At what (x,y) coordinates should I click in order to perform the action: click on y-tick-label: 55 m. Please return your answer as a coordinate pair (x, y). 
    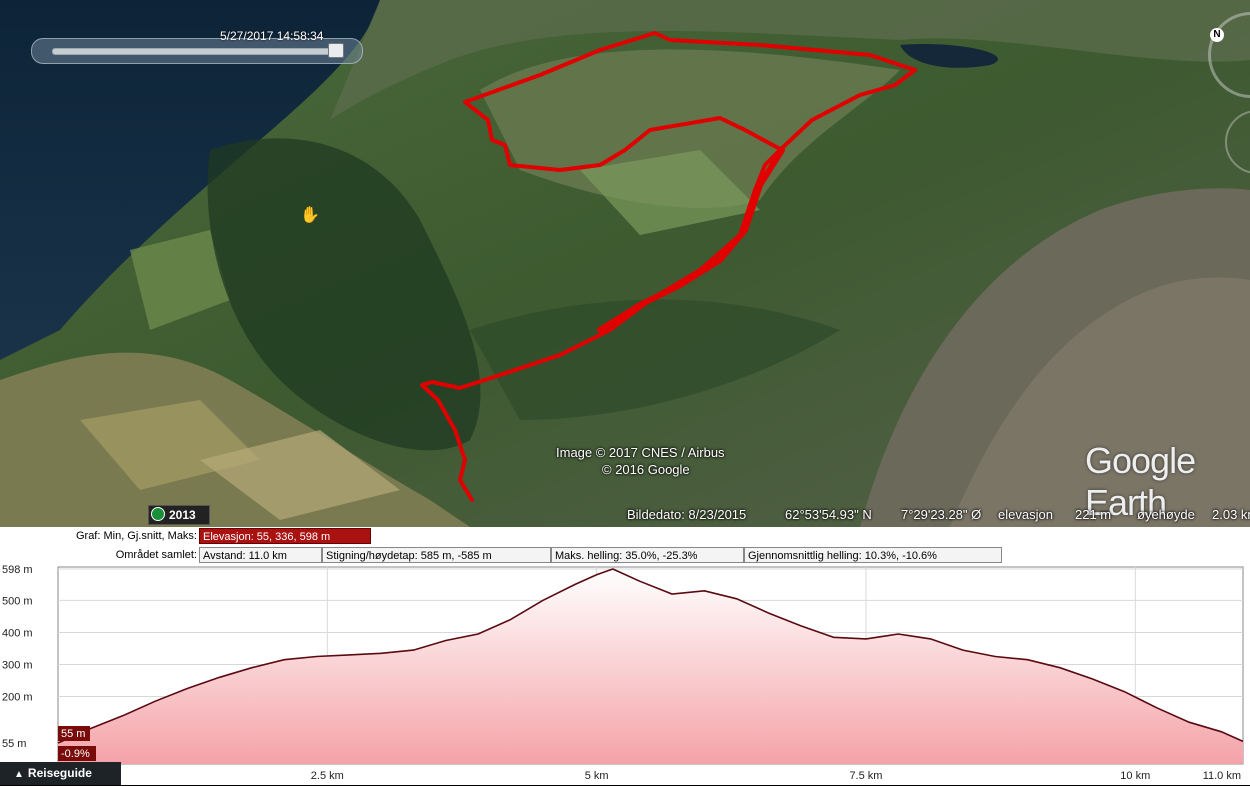
    Looking at the image, I should click on (14, 744).